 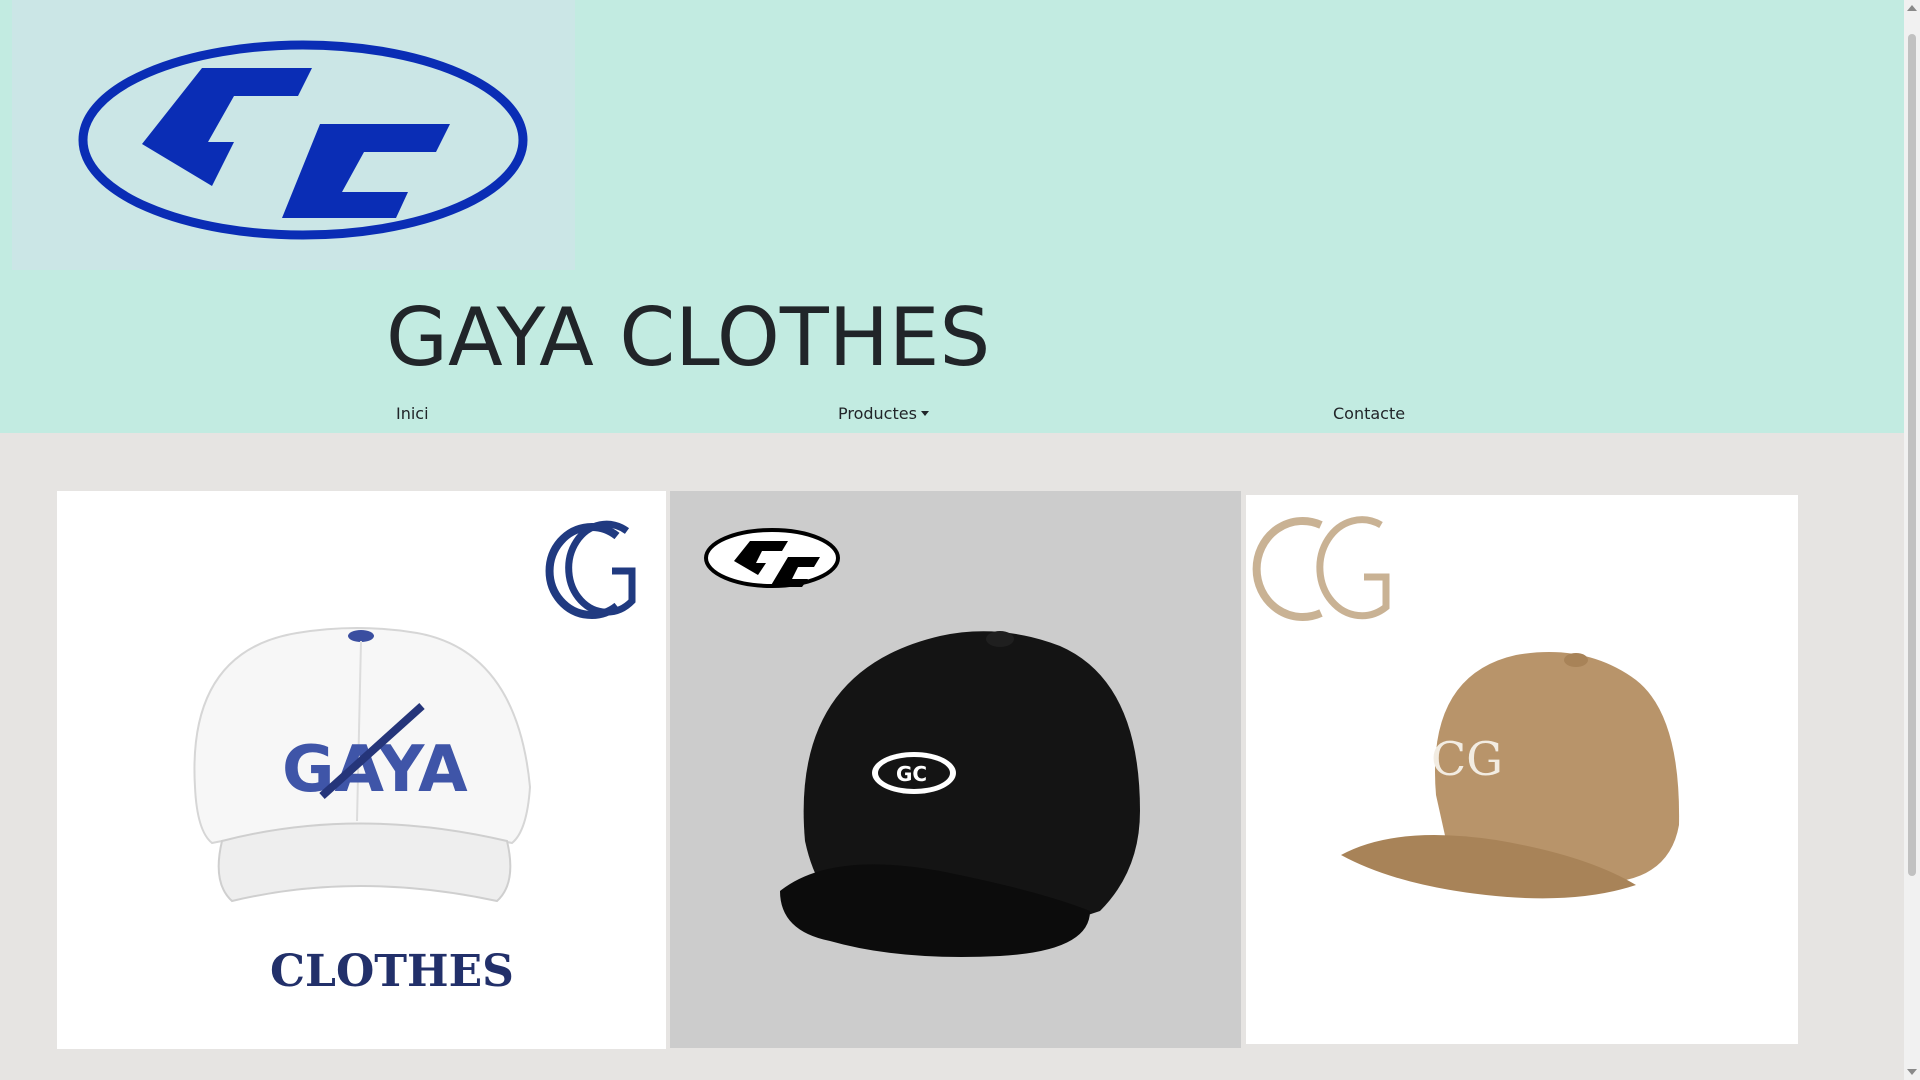 What do you see at coordinates (1467, 759) in the screenshot?
I see `cap-logo-text: CG` at bounding box center [1467, 759].